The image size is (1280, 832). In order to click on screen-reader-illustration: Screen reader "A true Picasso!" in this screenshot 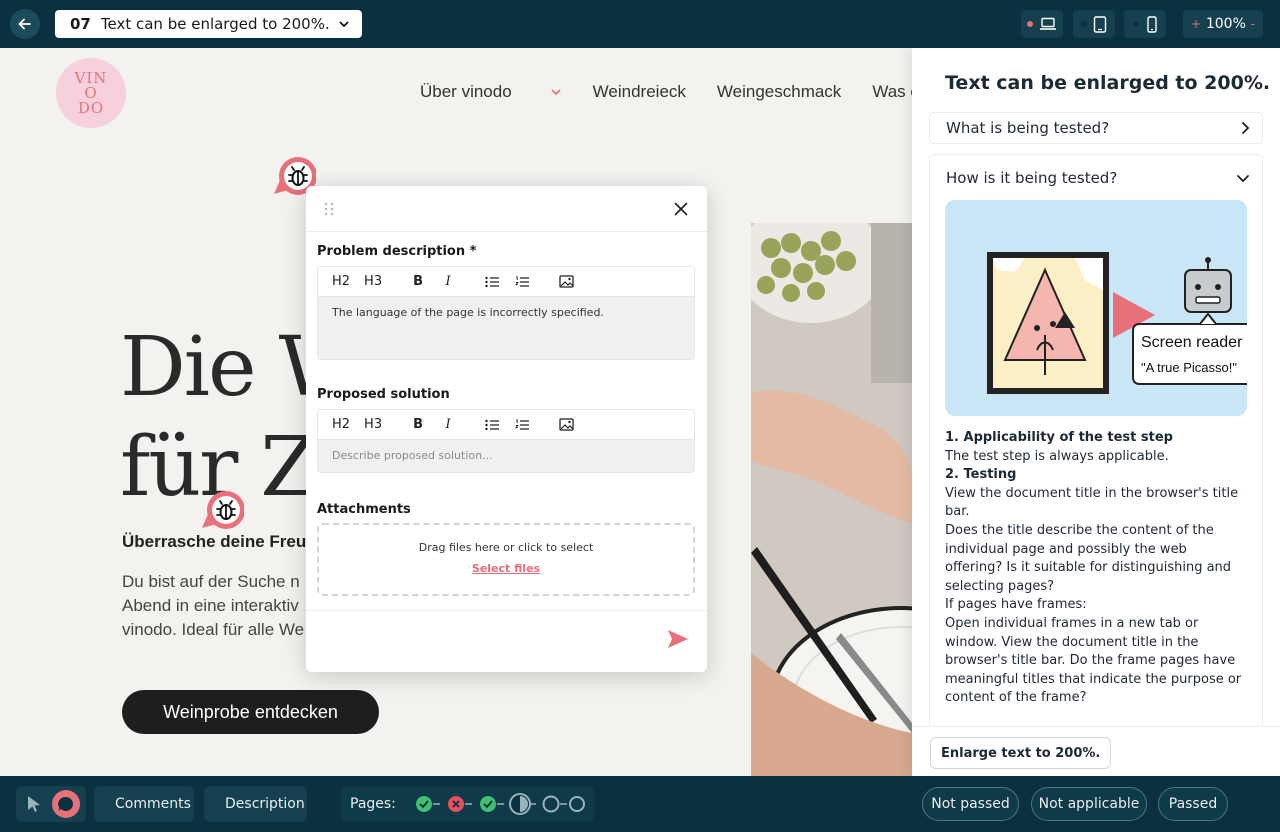, I will do `click(1096, 308)`.